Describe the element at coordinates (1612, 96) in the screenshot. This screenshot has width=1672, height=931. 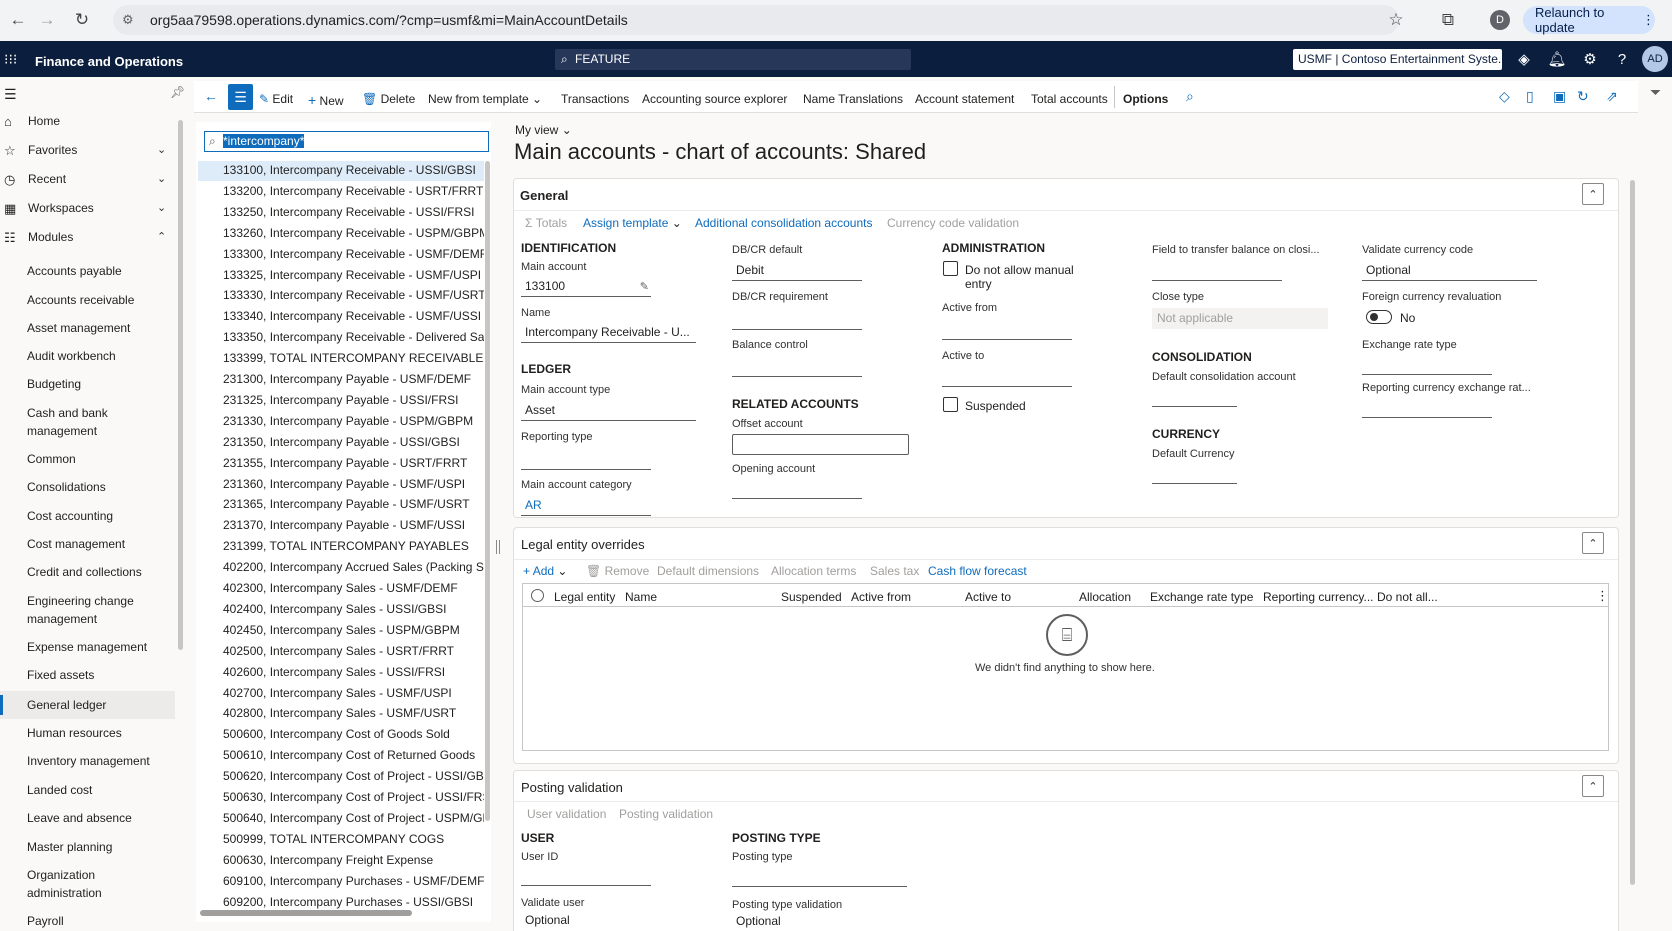
I see `open-new-window-icon: ⇗` at that location.